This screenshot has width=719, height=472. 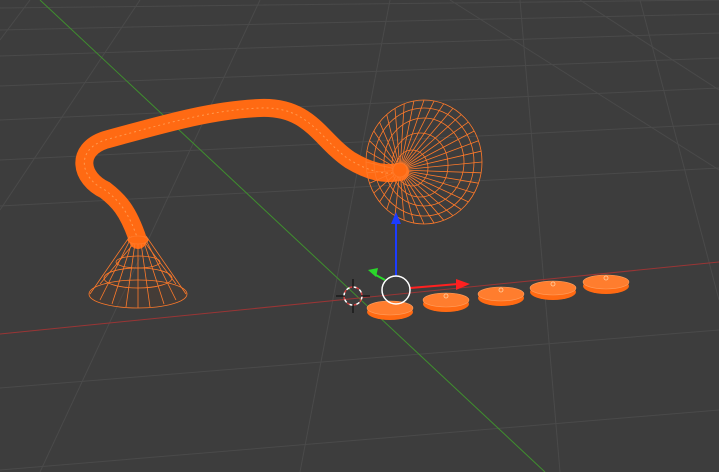 What do you see at coordinates (419, 258) in the screenshot?
I see `transform-gizmo` at bounding box center [419, 258].